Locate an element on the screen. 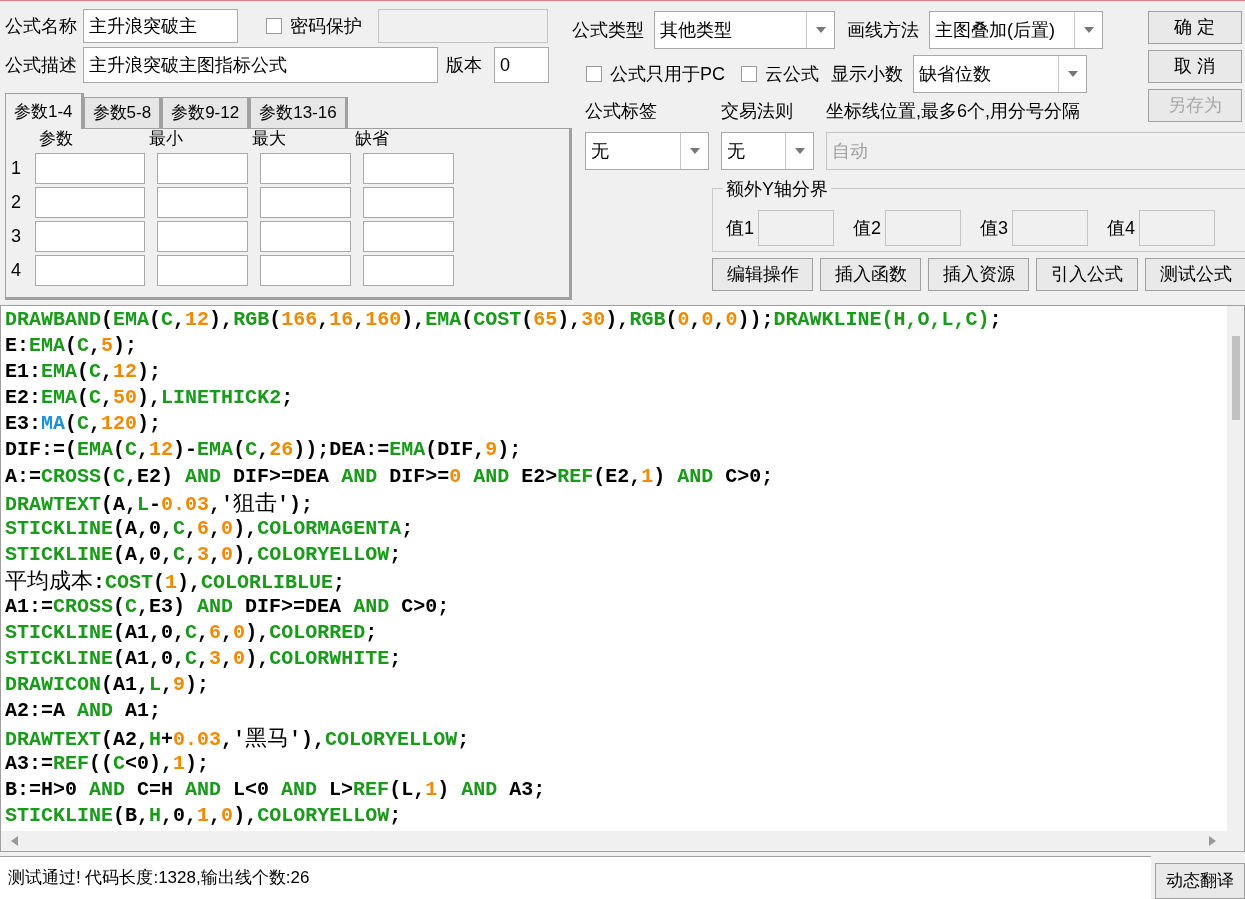 This screenshot has width=1245, height=899. field-label: 值3 is located at coordinates (994, 228).